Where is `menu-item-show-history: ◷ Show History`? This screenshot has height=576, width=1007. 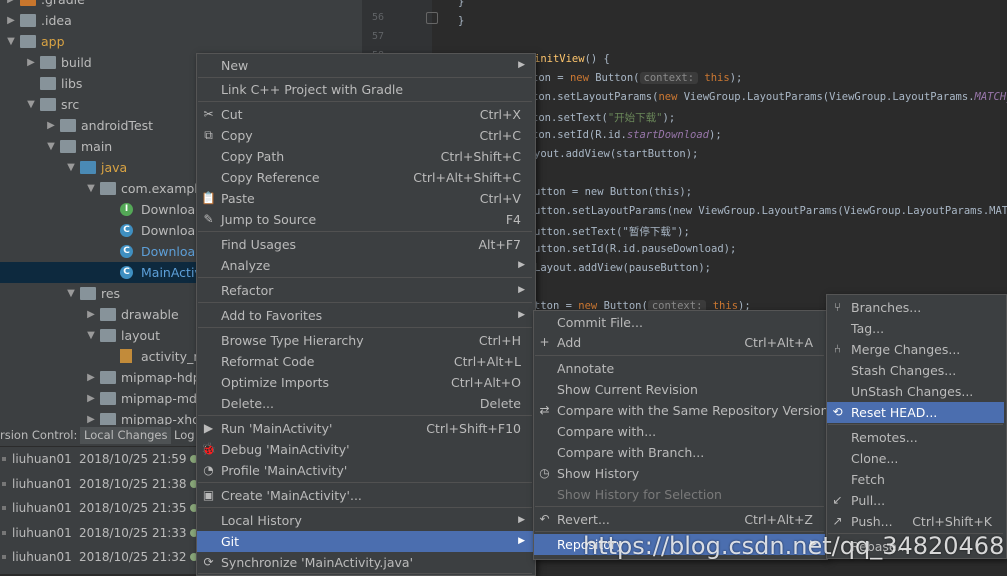 menu-item-show-history: ◷ Show History is located at coordinates (679, 473).